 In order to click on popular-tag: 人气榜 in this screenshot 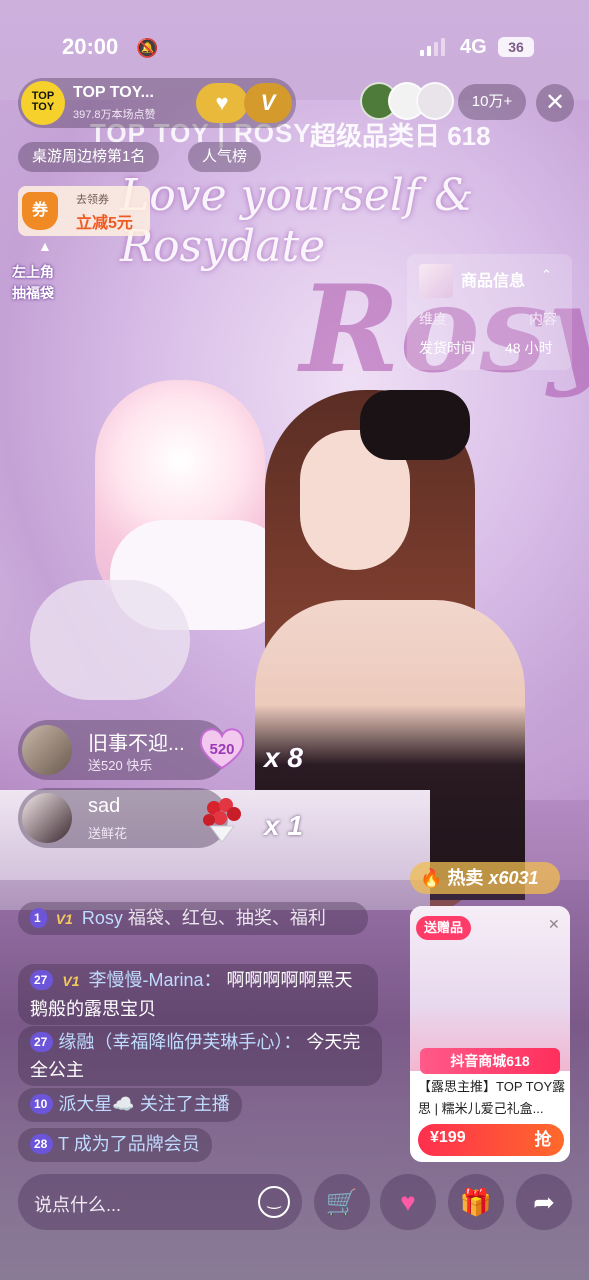, I will do `click(225, 157)`.